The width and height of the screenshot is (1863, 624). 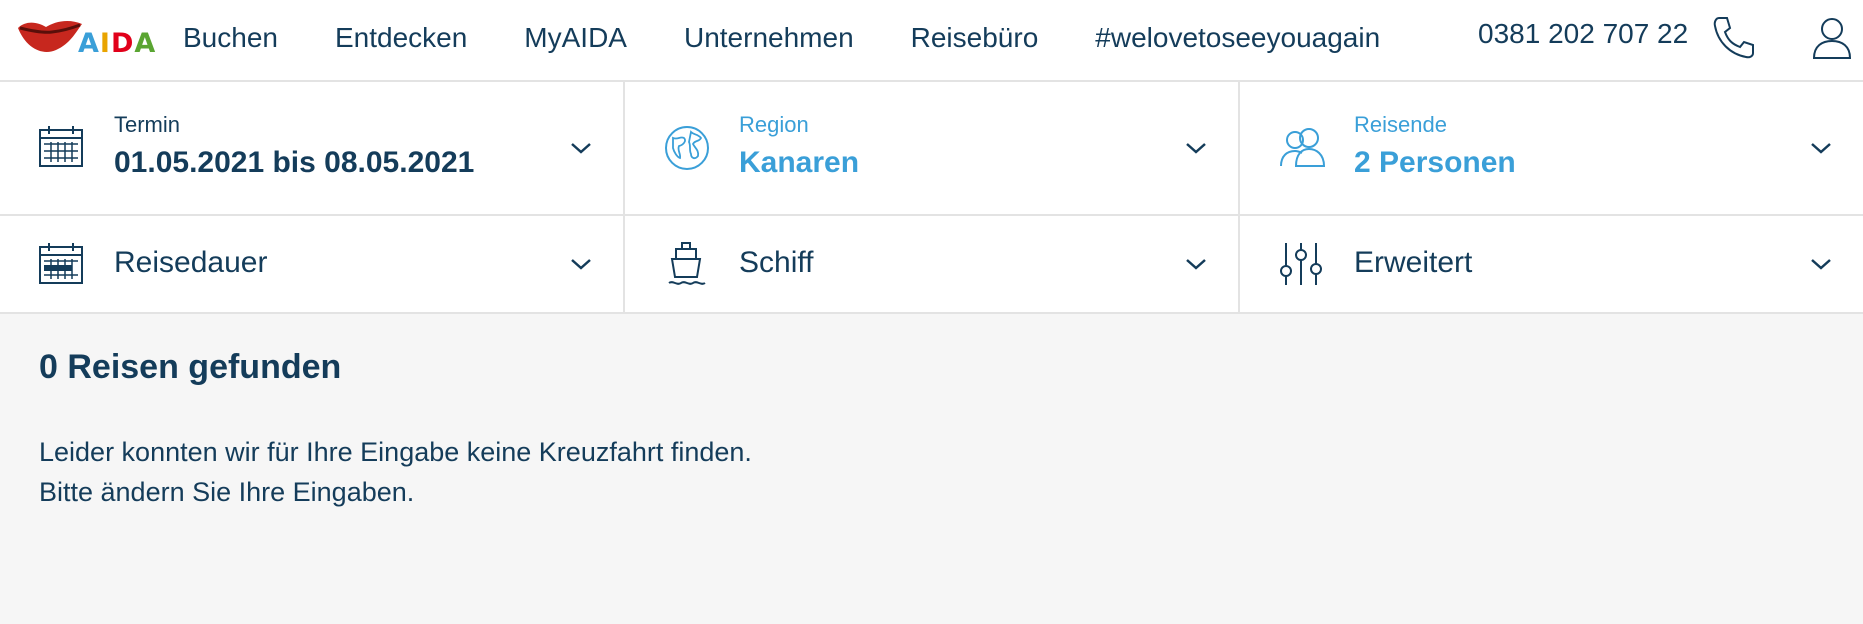 I want to click on filter-schiff: Schiff, so click(x=932, y=264).